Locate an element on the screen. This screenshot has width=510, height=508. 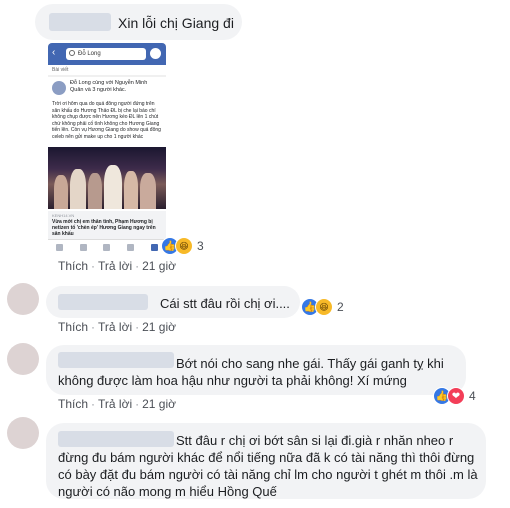
reaction-summary: 👍 😆 2 is located at coordinates (322, 307).